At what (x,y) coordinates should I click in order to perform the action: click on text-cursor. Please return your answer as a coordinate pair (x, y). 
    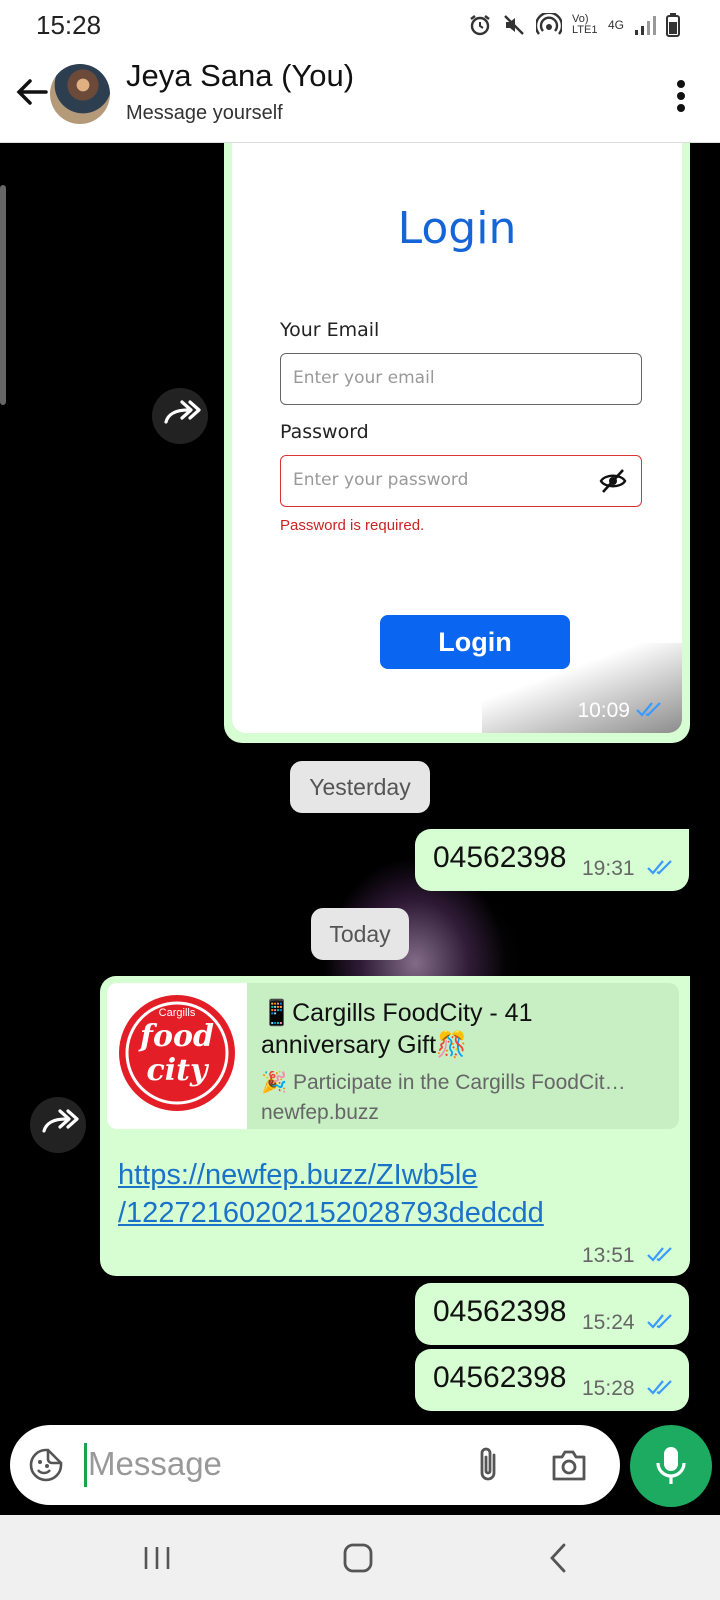
    Looking at the image, I should click on (85, 1465).